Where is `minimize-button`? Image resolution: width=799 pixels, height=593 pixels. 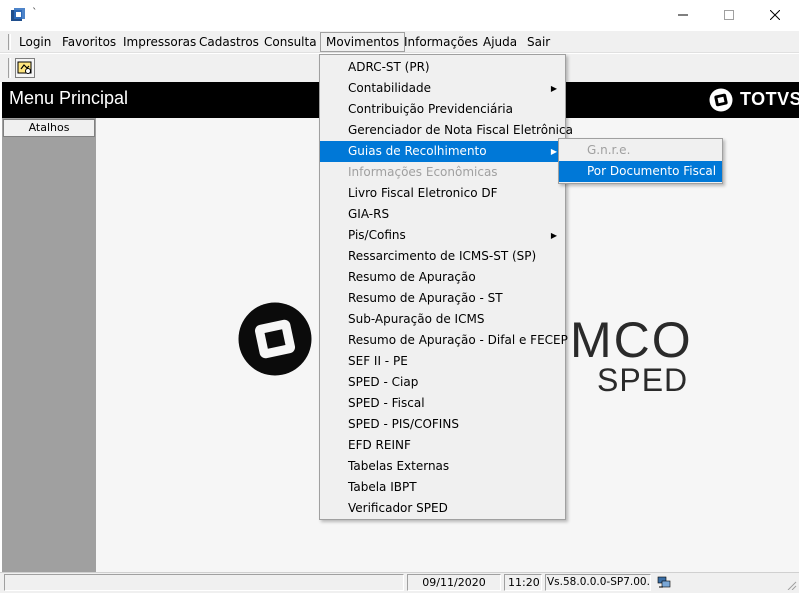
minimize-button is located at coordinates (683, 15).